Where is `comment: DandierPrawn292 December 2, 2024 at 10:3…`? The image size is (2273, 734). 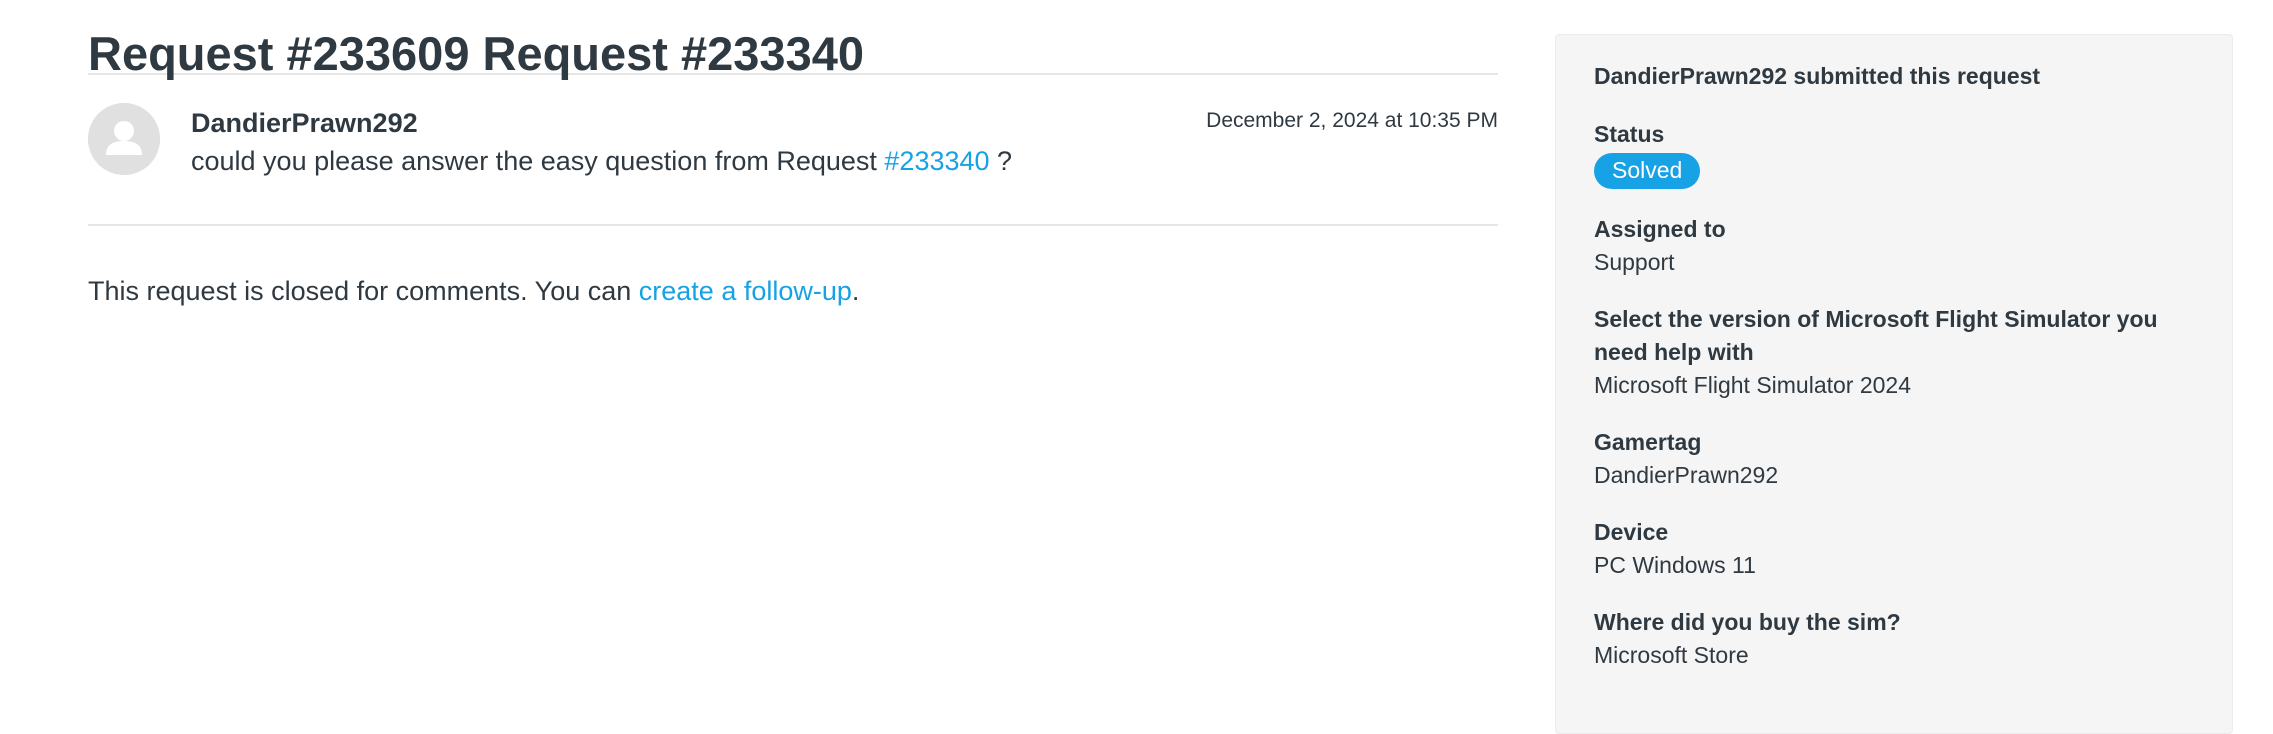
comment: DandierPrawn292 December 2, 2024 at 10:3… is located at coordinates (793, 150).